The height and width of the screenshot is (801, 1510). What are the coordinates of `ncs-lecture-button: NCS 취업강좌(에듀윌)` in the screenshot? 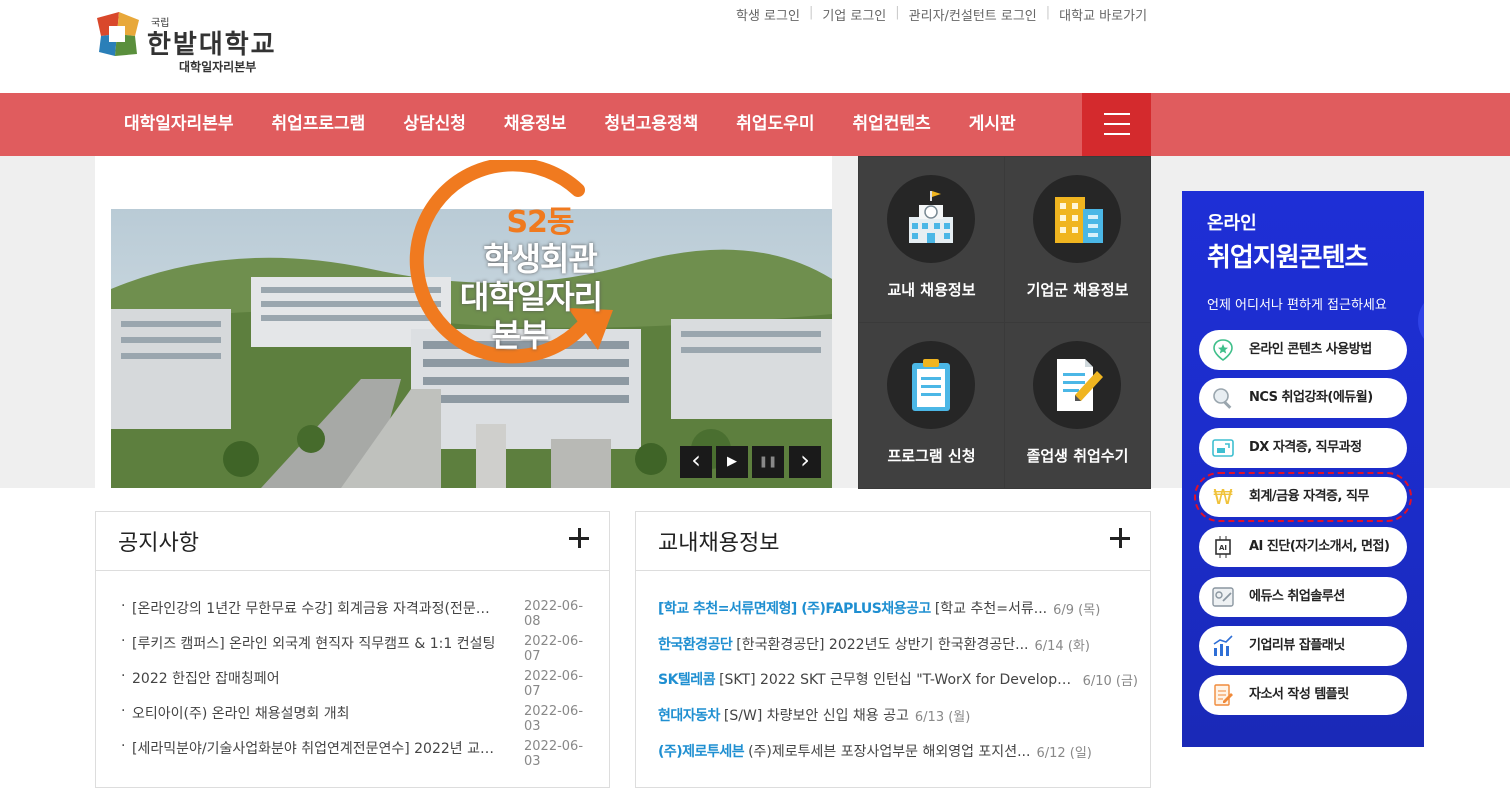 It's located at (1303, 398).